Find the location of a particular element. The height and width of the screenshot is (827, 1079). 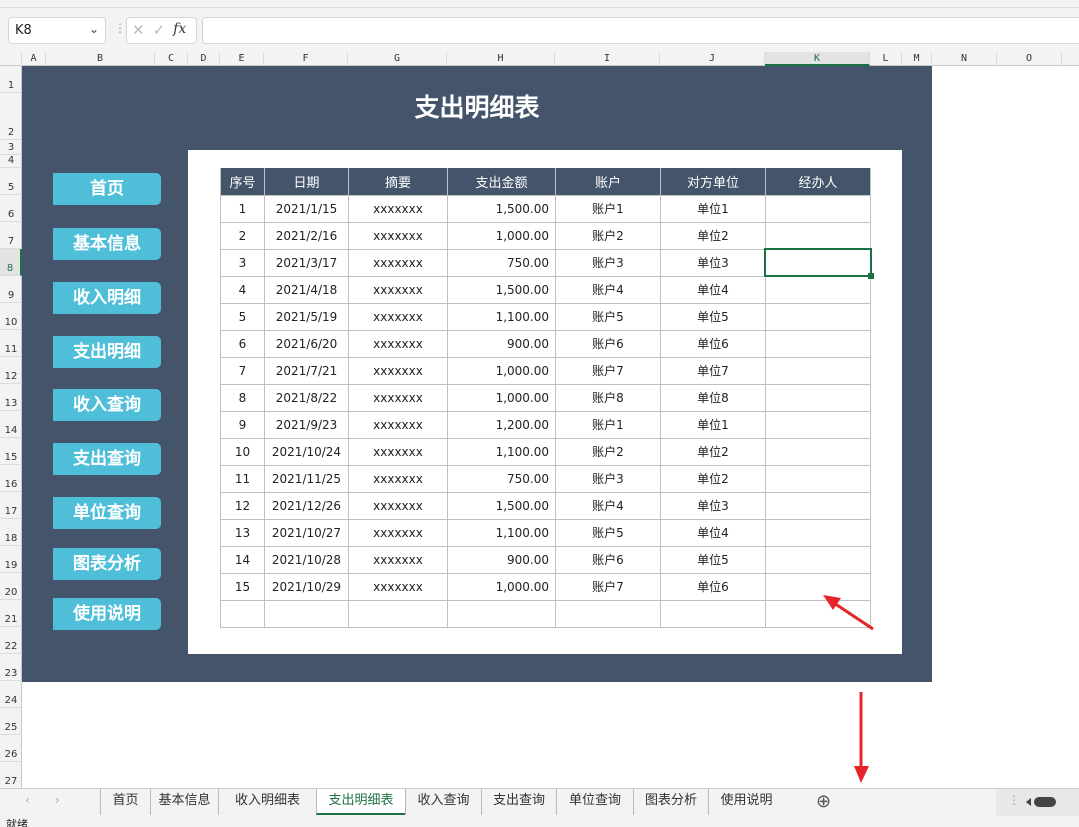

table-cell: 3 is located at coordinates (242, 262).